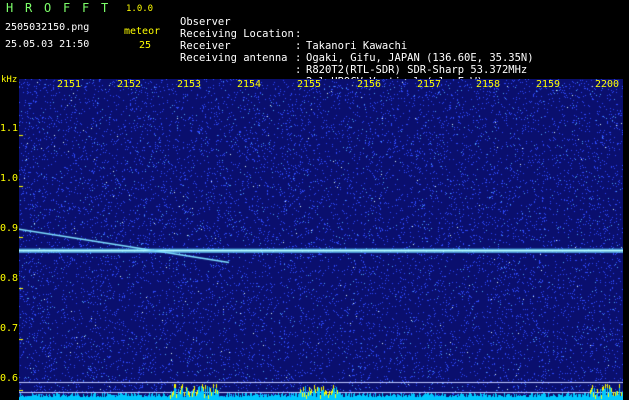 This screenshot has width=629, height=400. What do you see at coordinates (9, 128) in the screenshot?
I see `y-tick-label: 1.1` at bounding box center [9, 128].